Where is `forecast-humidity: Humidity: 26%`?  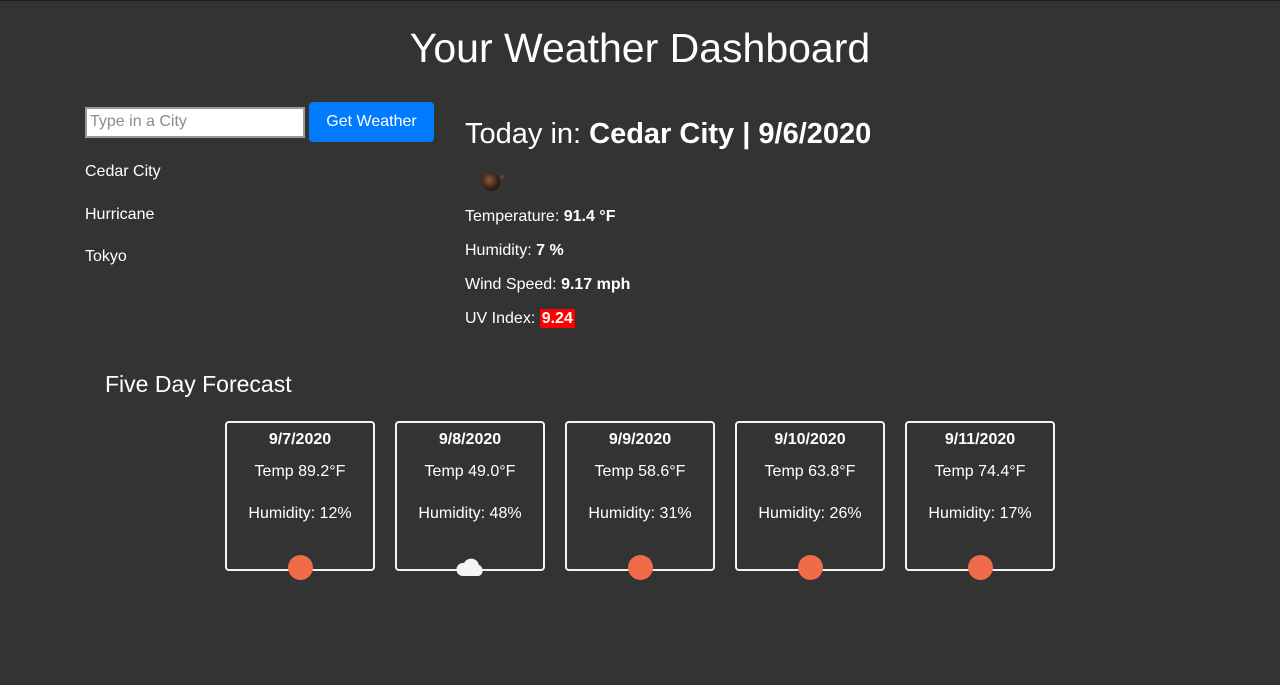 forecast-humidity: Humidity: 26% is located at coordinates (810, 513).